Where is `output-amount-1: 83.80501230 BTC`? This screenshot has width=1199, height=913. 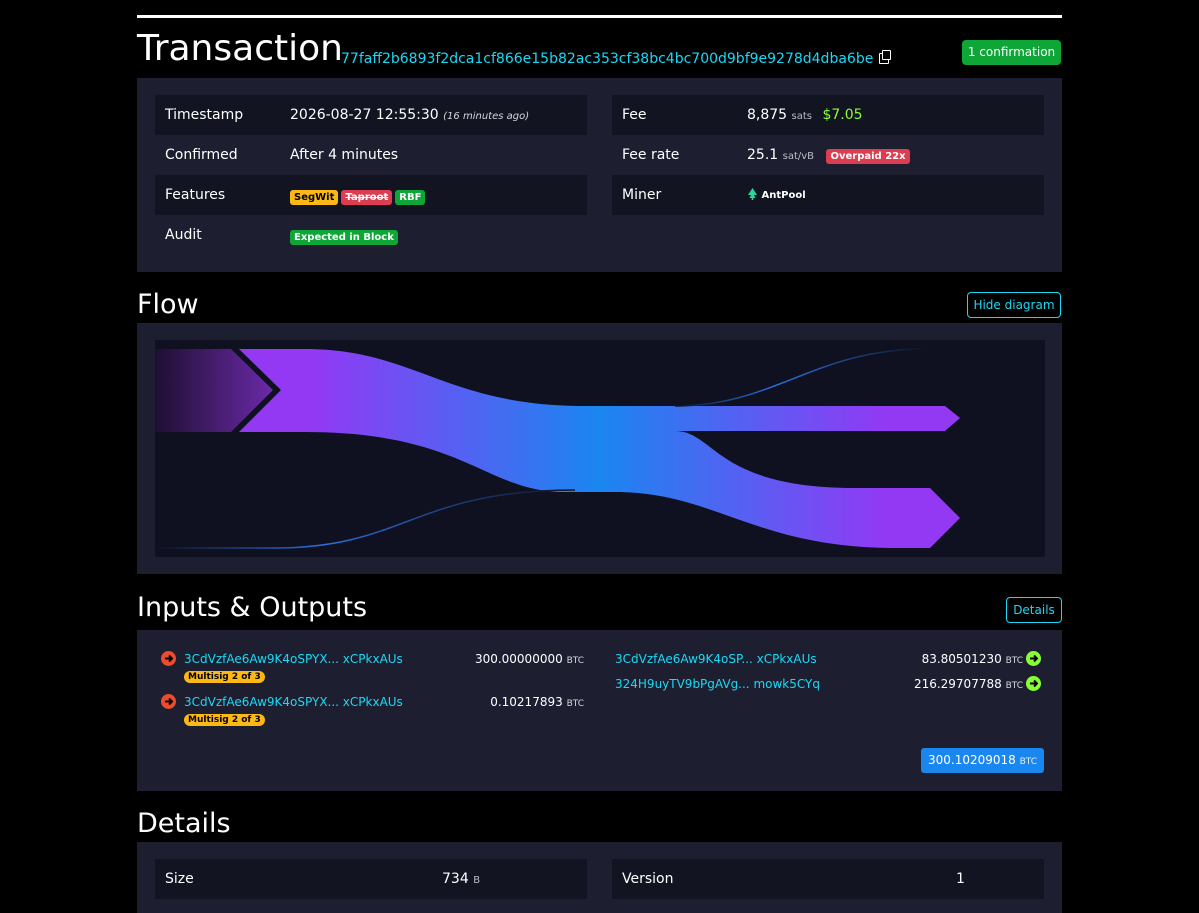 output-amount-1: 83.80501230 BTC is located at coordinates (972, 659).